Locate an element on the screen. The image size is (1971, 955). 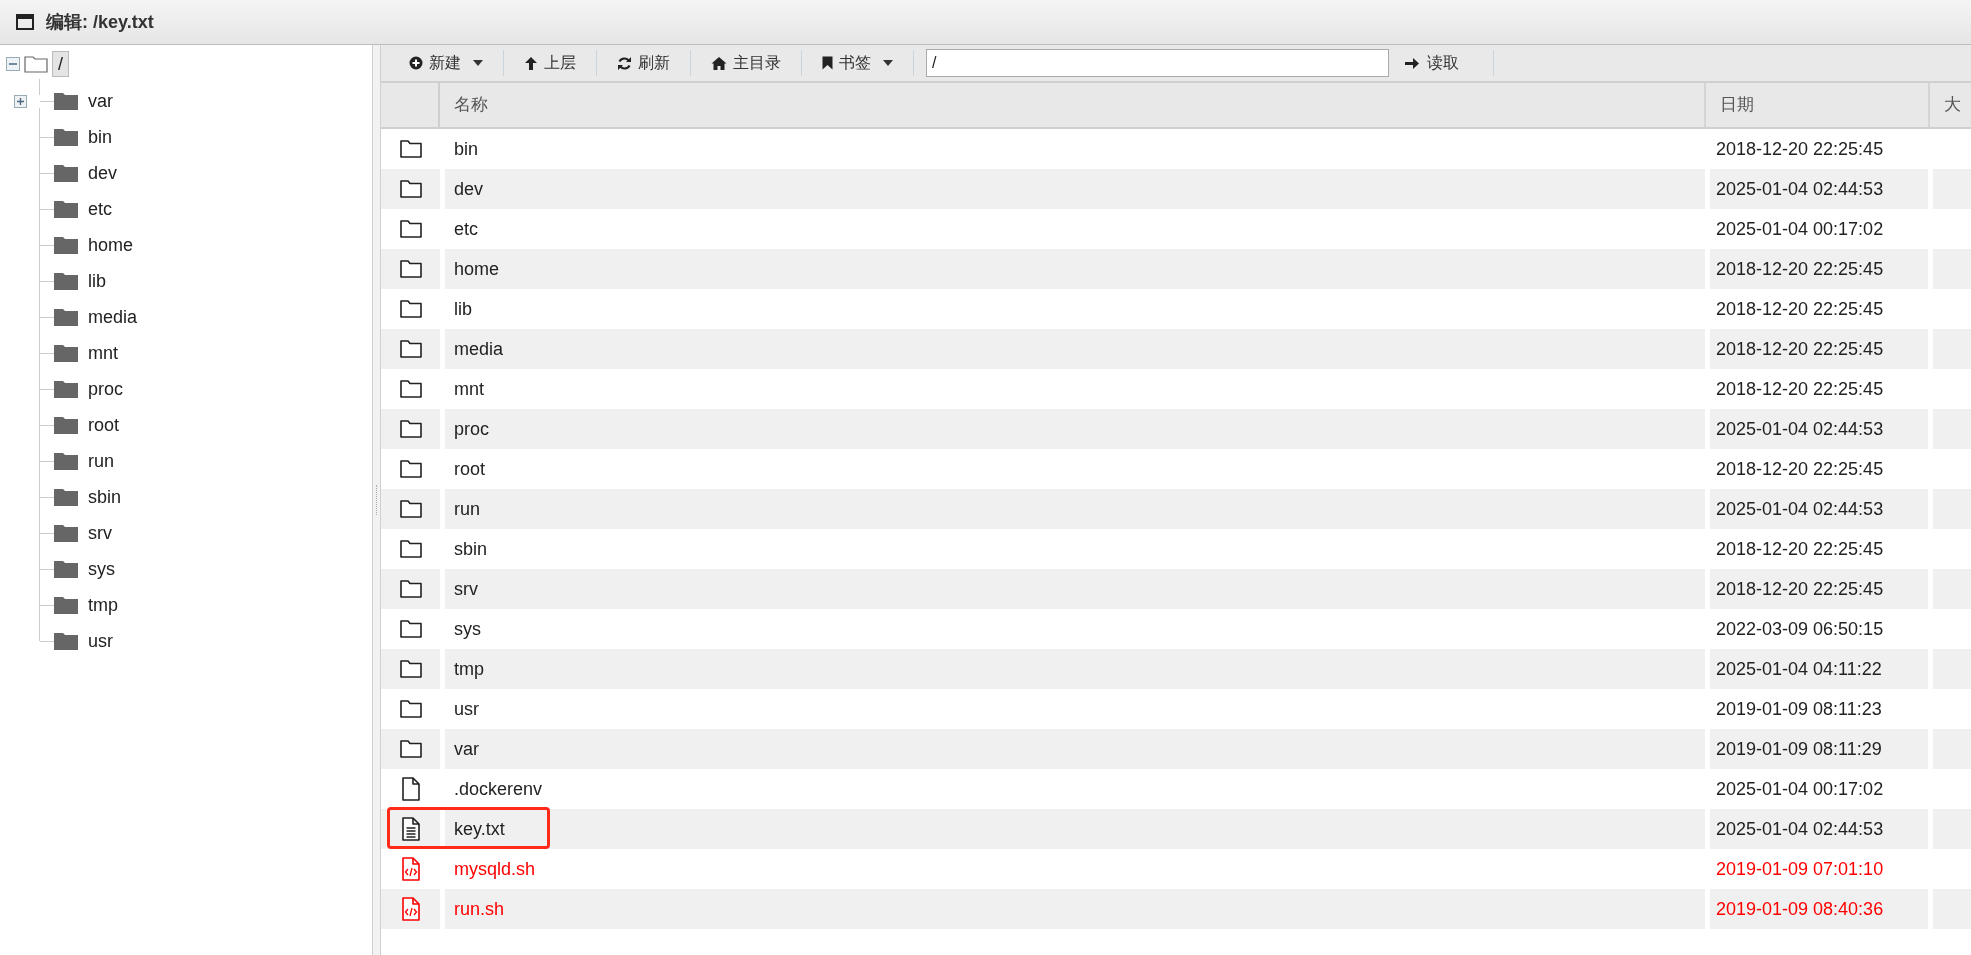
tree-item: srv is located at coordinates (100, 533).